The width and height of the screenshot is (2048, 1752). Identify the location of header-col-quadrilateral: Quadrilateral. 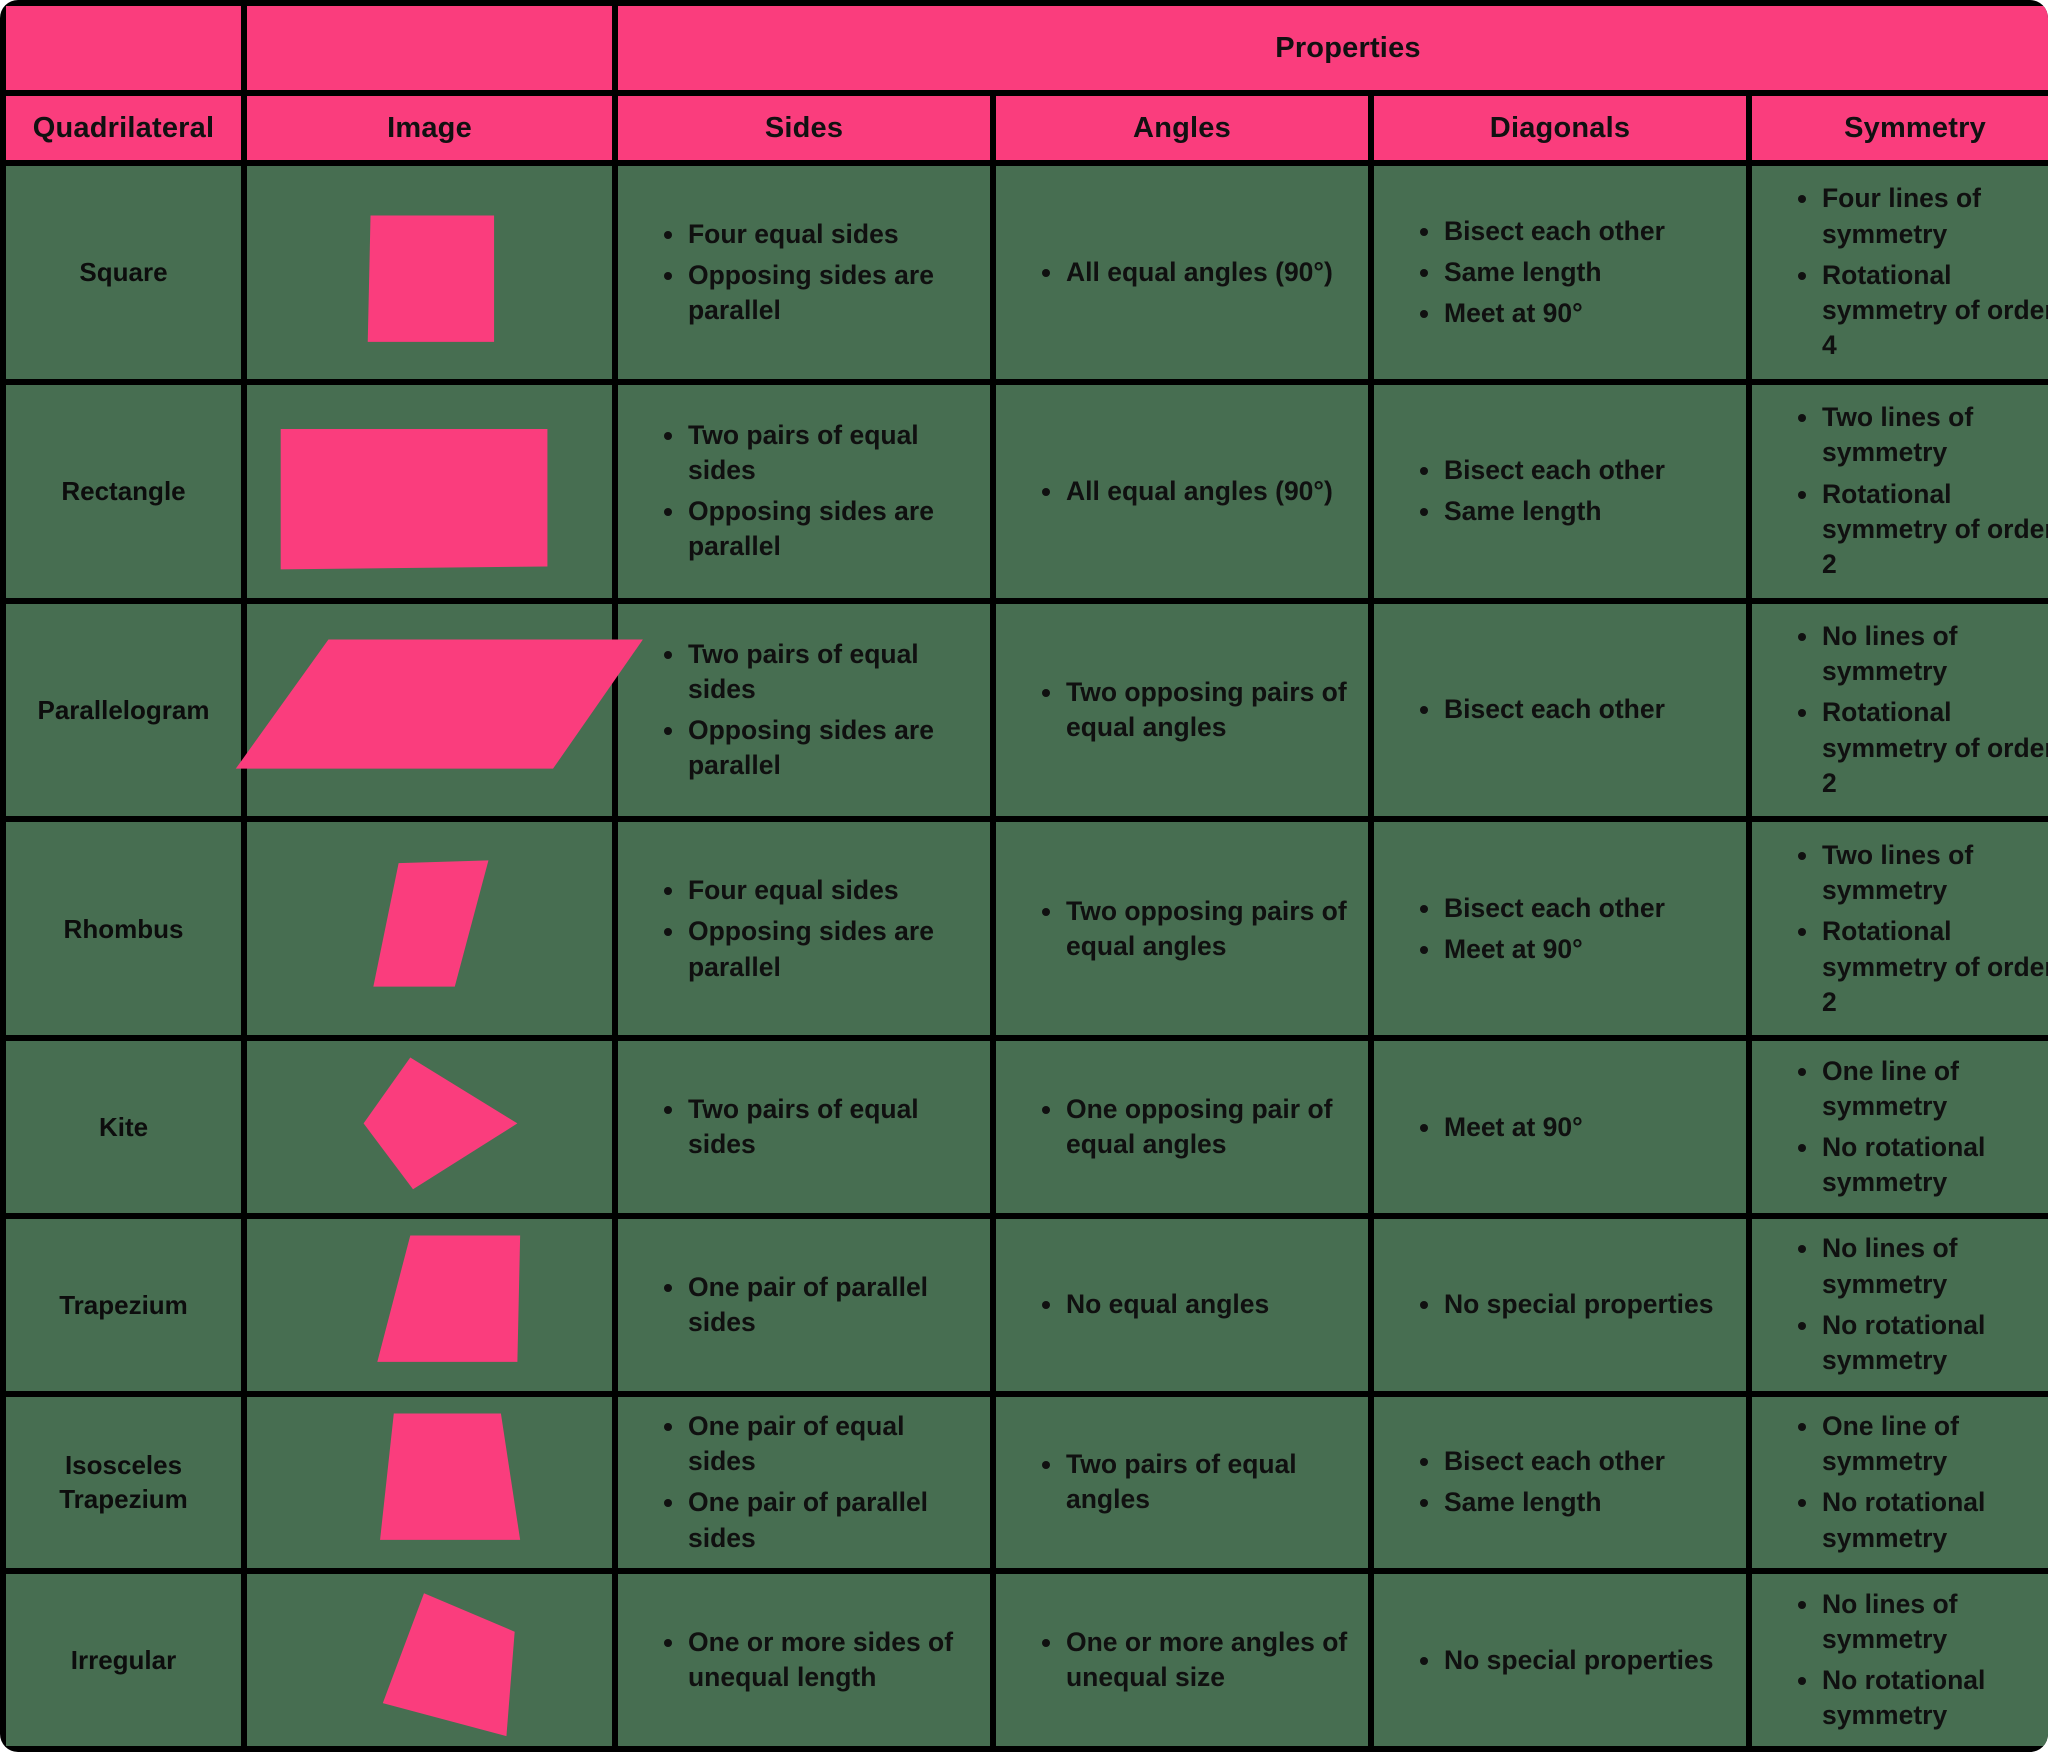
(123, 128).